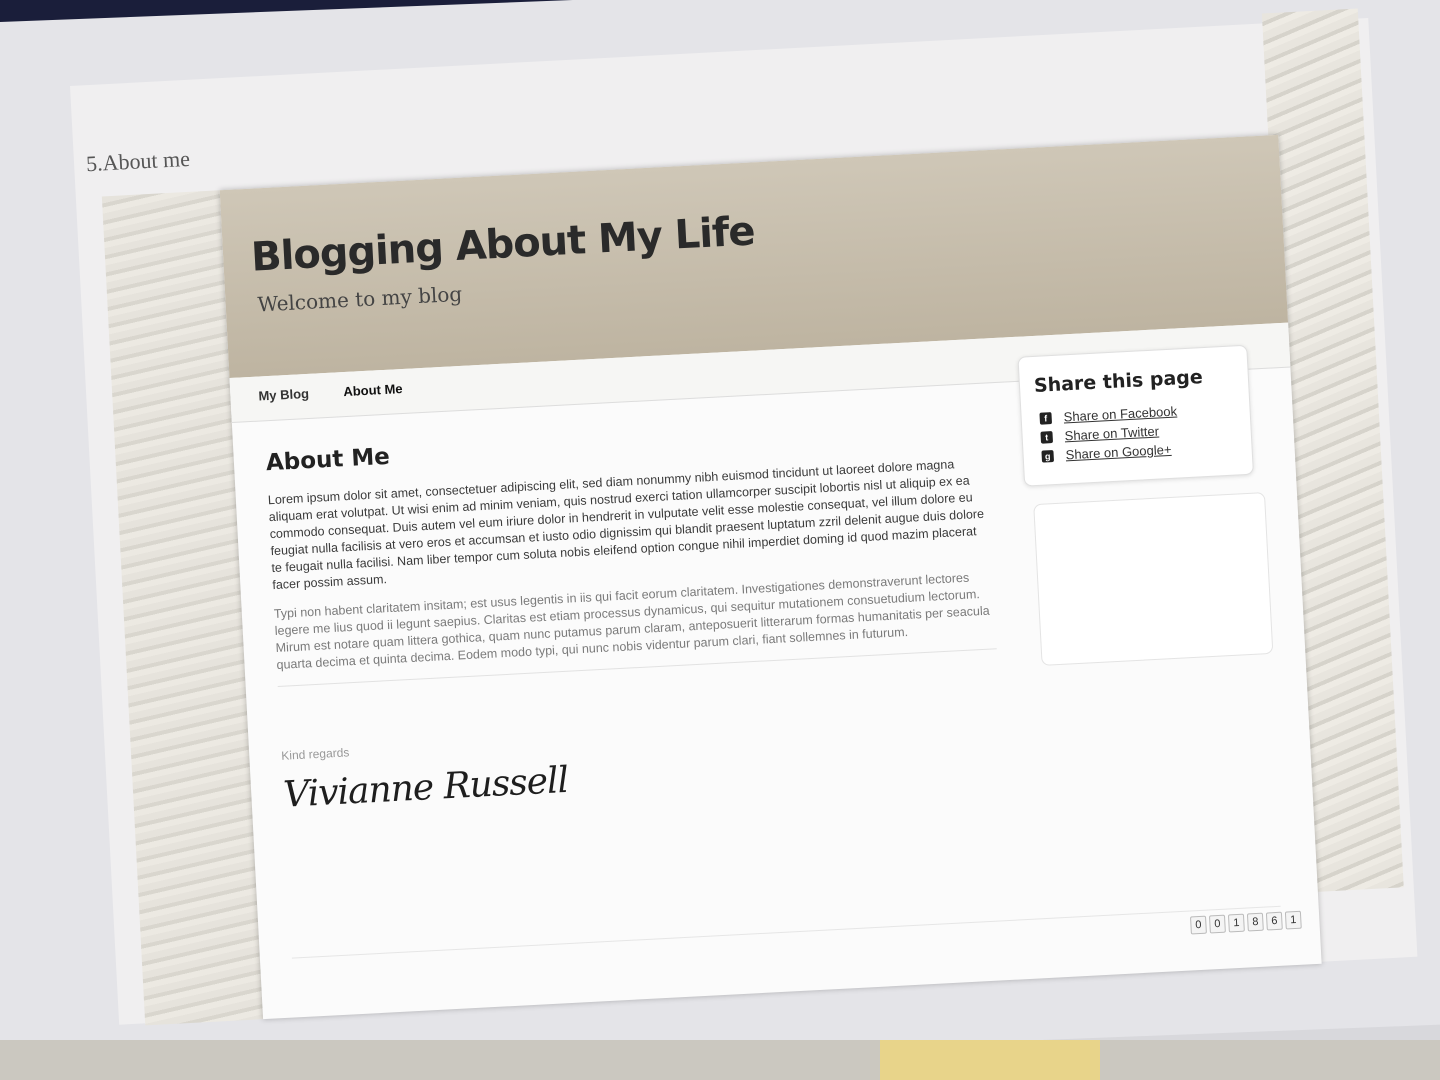 This screenshot has width=1440, height=1080. Describe the element at coordinates (283, 395) in the screenshot. I see `nav-item-my-blog: My Blog` at that location.